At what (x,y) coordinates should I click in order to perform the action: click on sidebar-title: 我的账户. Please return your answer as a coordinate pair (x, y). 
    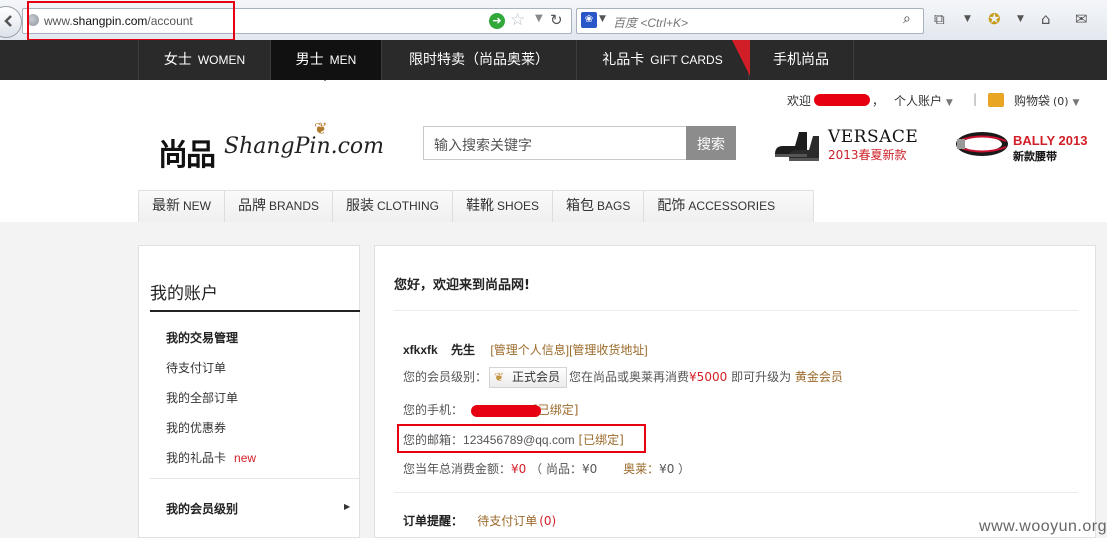
    Looking at the image, I should click on (184, 294).